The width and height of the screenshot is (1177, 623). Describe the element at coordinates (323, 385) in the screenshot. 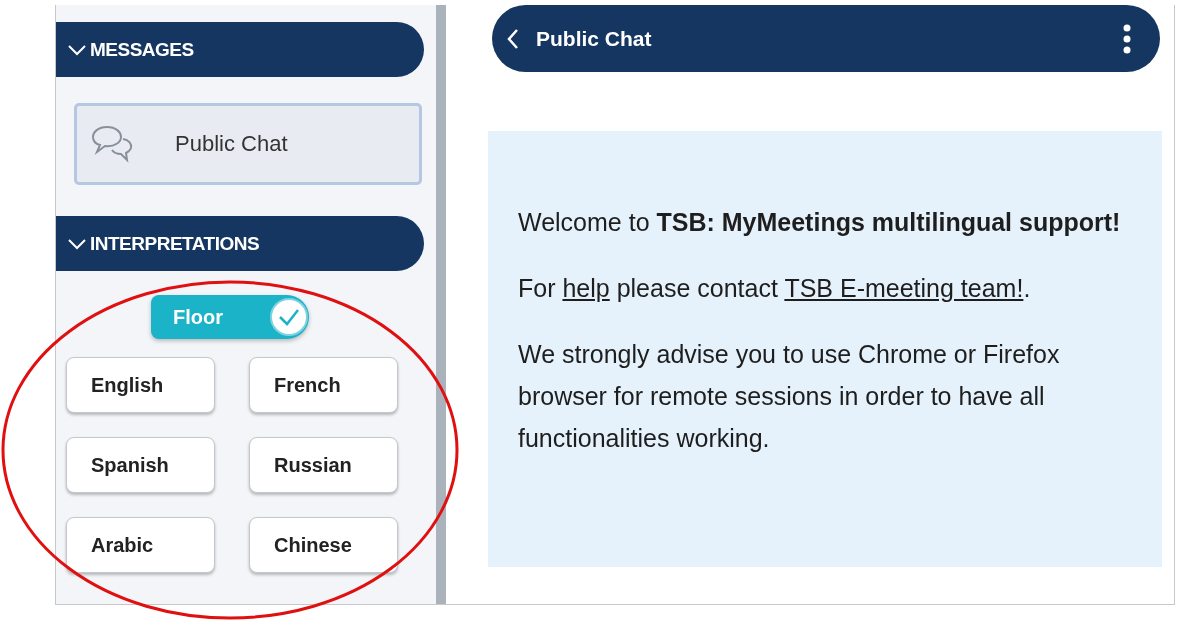

I see `language-button: French` at that location.